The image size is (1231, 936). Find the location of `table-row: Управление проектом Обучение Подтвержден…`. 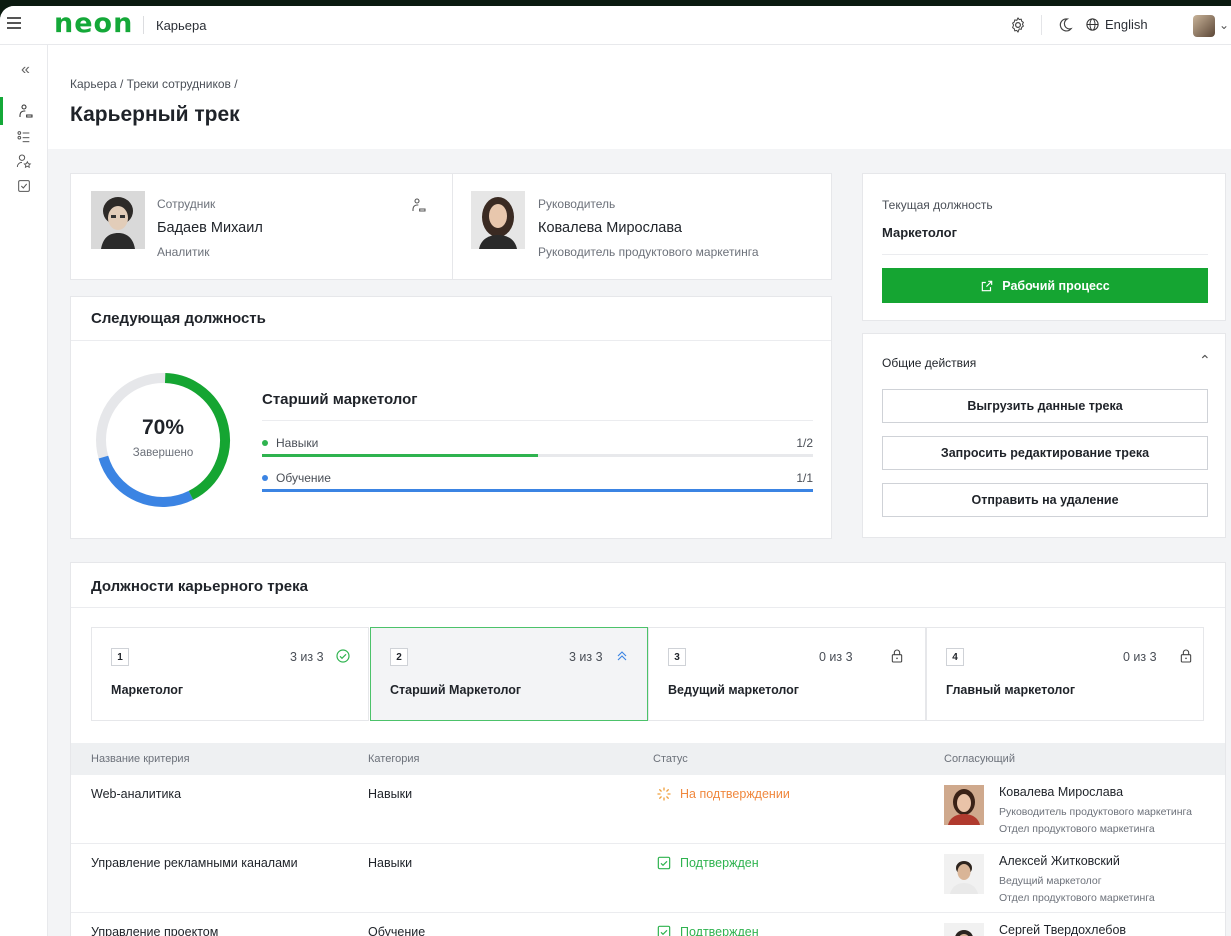

table-row: Управление проектом Обучение Подтвержден… is located at coordinates (648, 924).